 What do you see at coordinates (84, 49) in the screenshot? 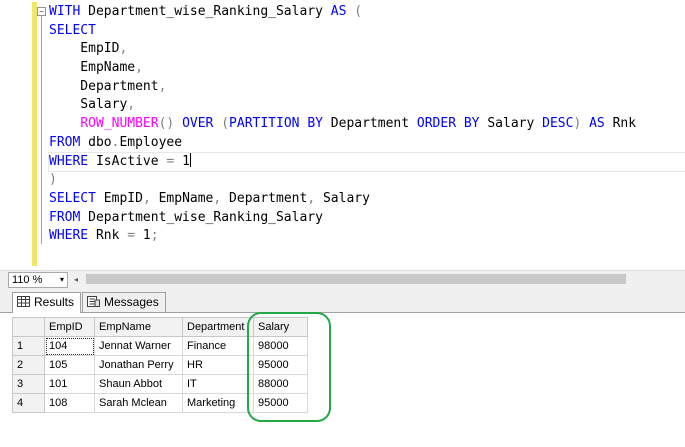
I see `sql-text: EmpID` at bounding box center [84, 49].